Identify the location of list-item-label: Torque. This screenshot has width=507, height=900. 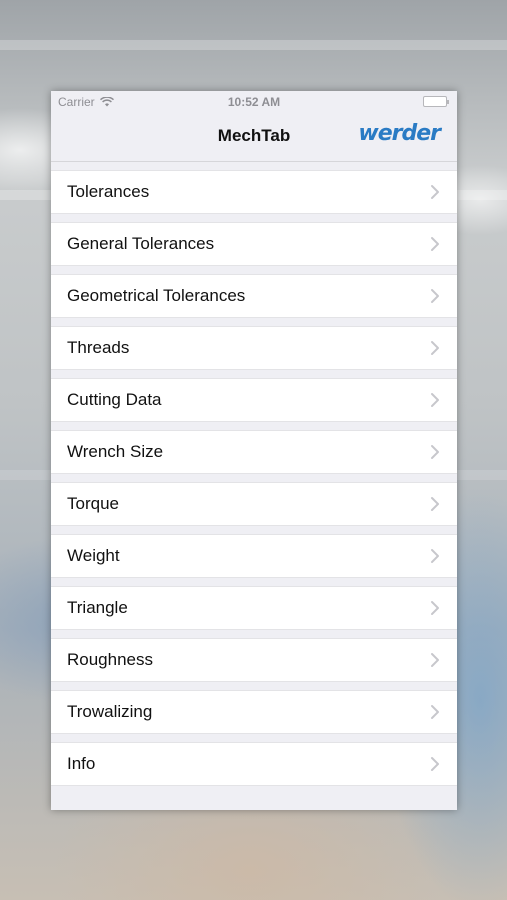
(93, 503).